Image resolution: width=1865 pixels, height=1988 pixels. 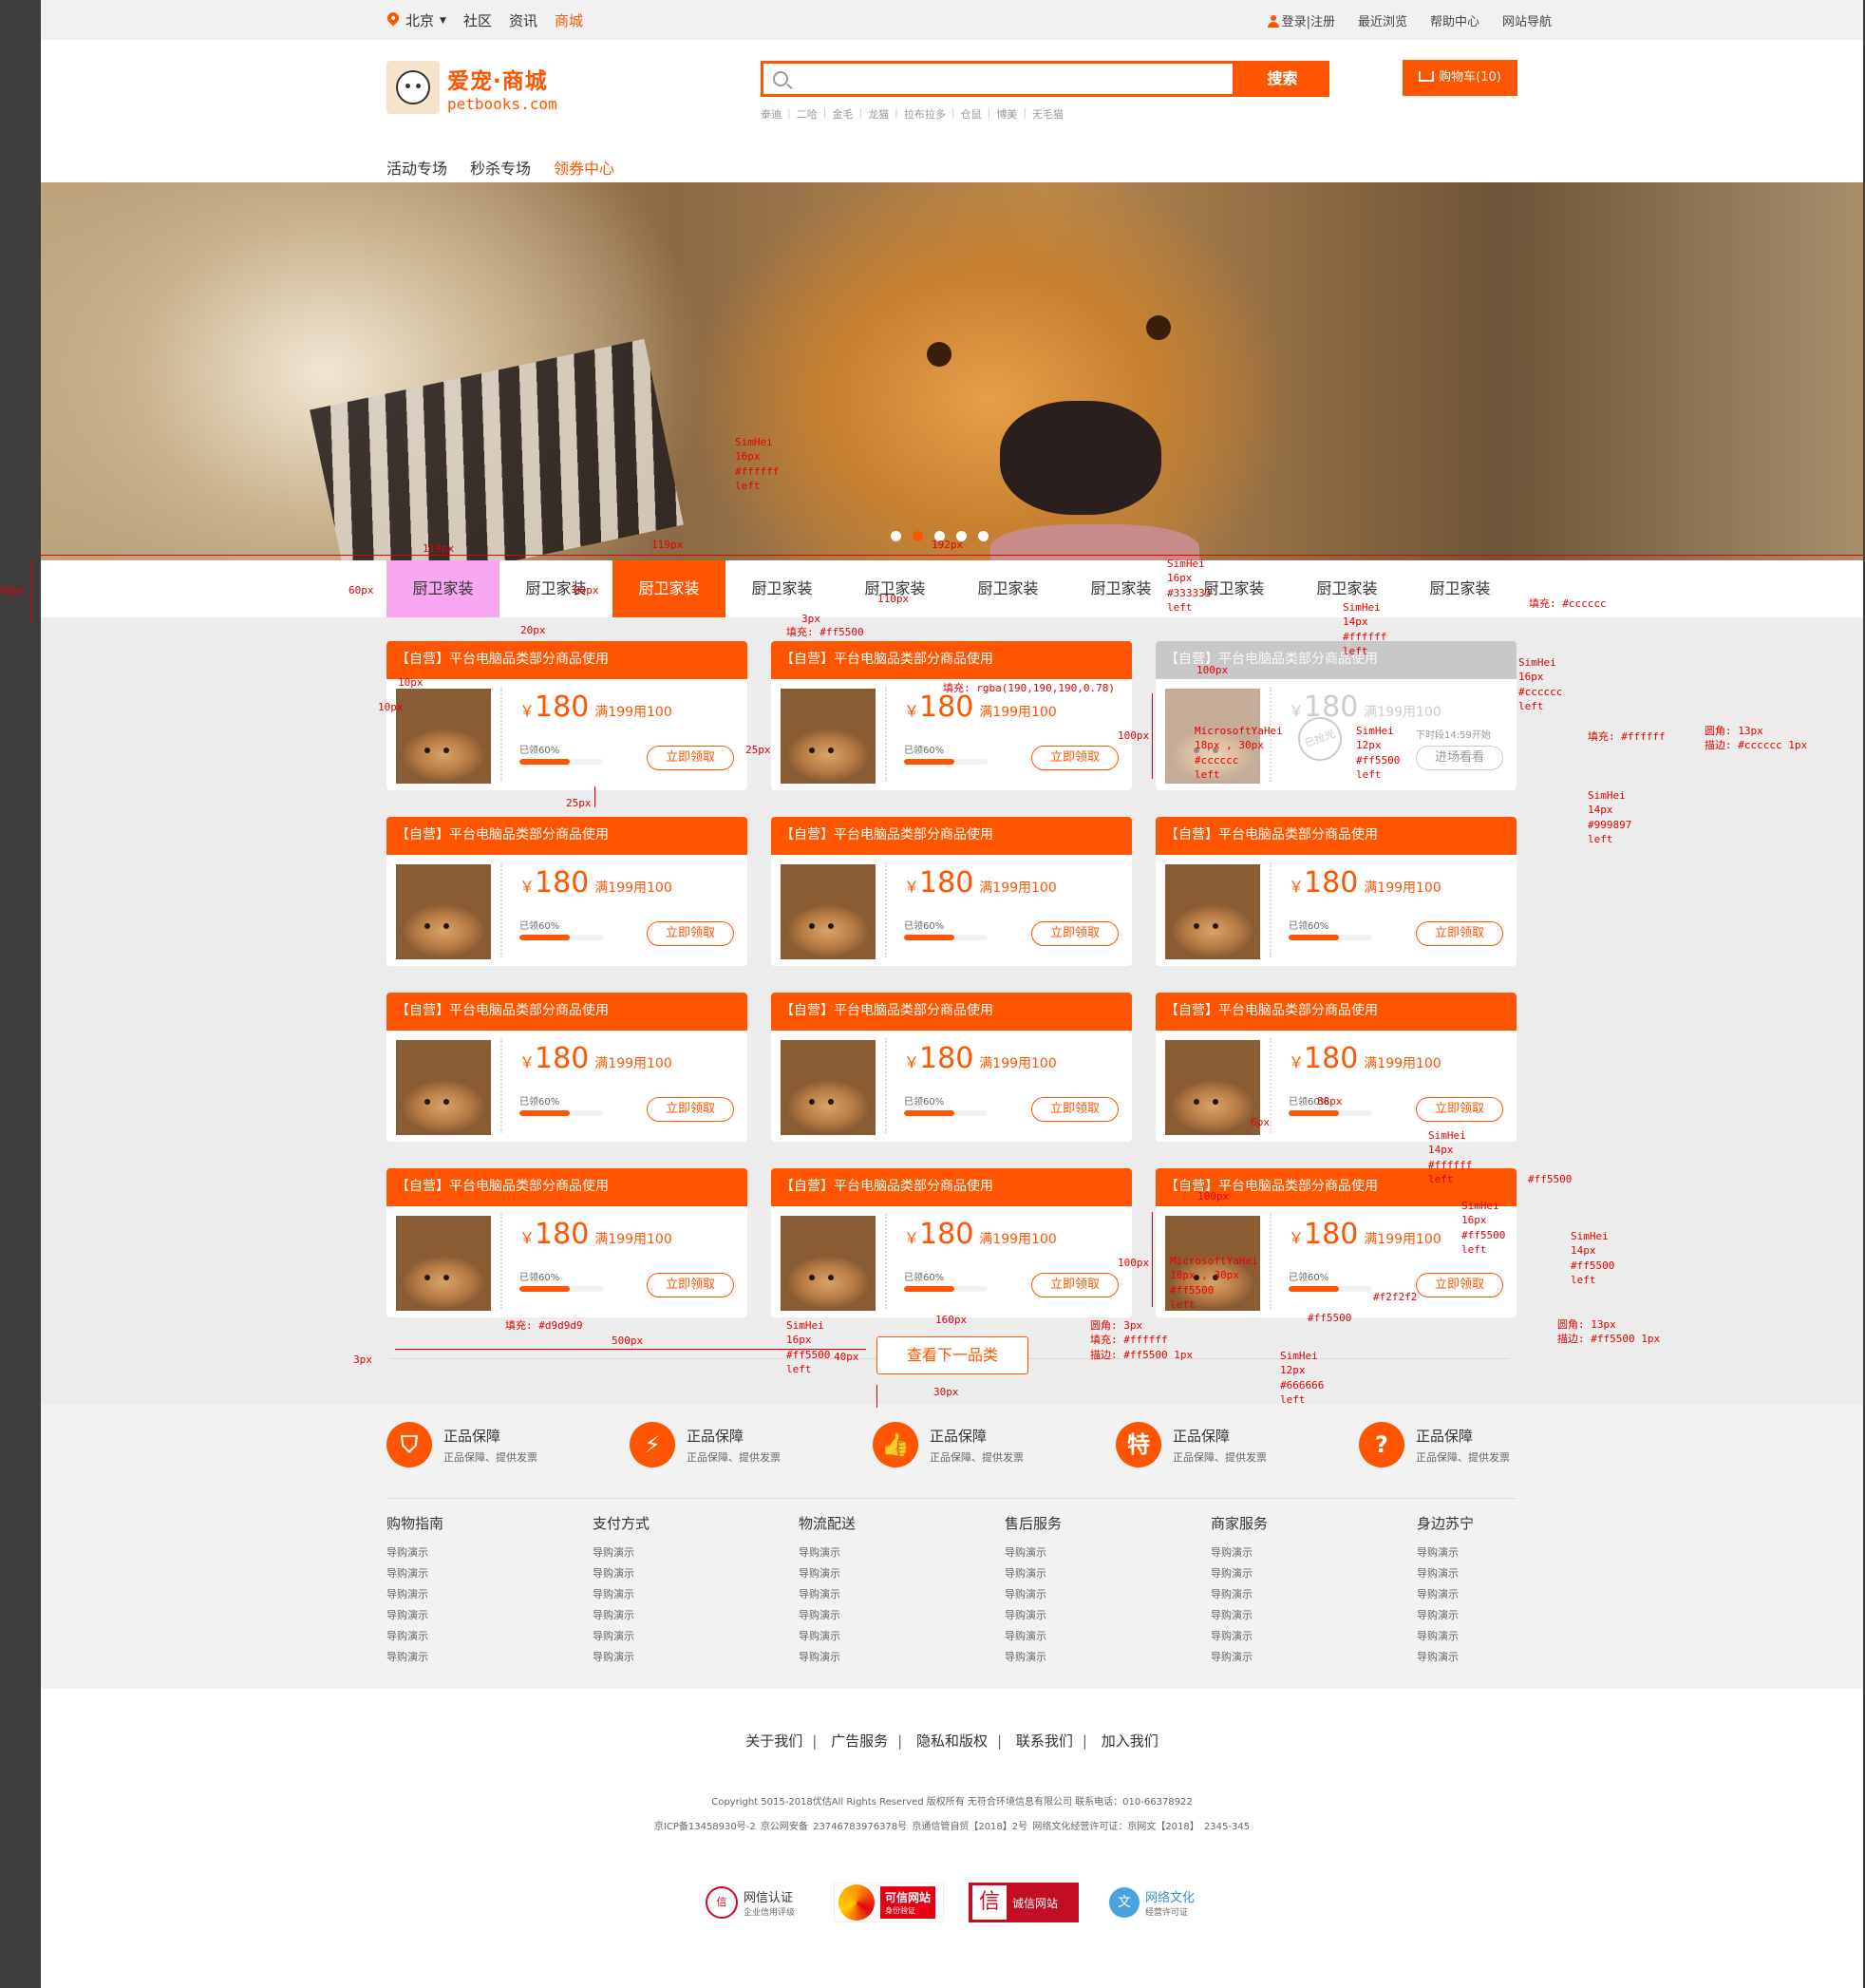 I want to click on annotation-text: left, so click(x=1293, y=1400).